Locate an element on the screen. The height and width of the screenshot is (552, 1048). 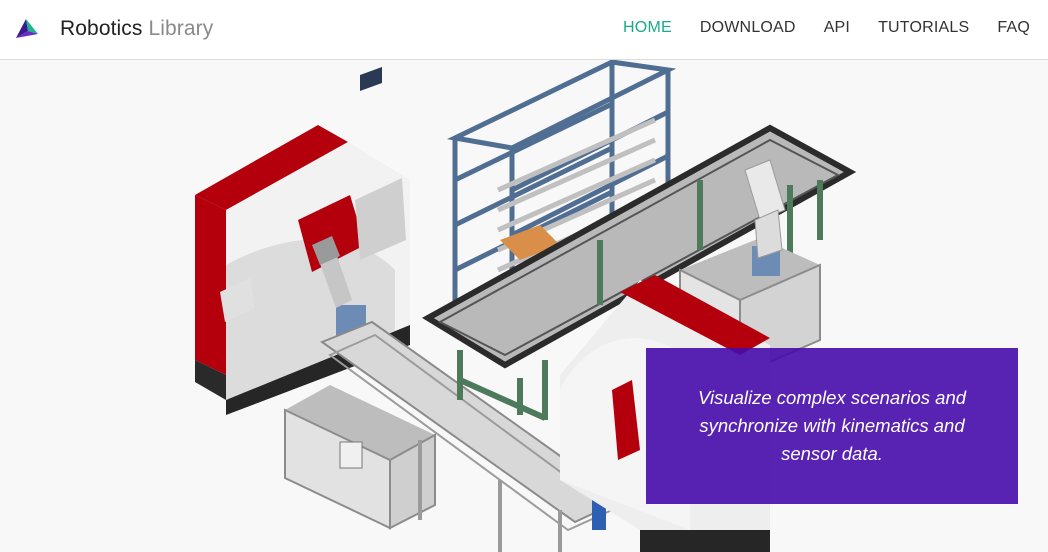
brand-name-primary: Robotics is located at coordinates (101, 28).